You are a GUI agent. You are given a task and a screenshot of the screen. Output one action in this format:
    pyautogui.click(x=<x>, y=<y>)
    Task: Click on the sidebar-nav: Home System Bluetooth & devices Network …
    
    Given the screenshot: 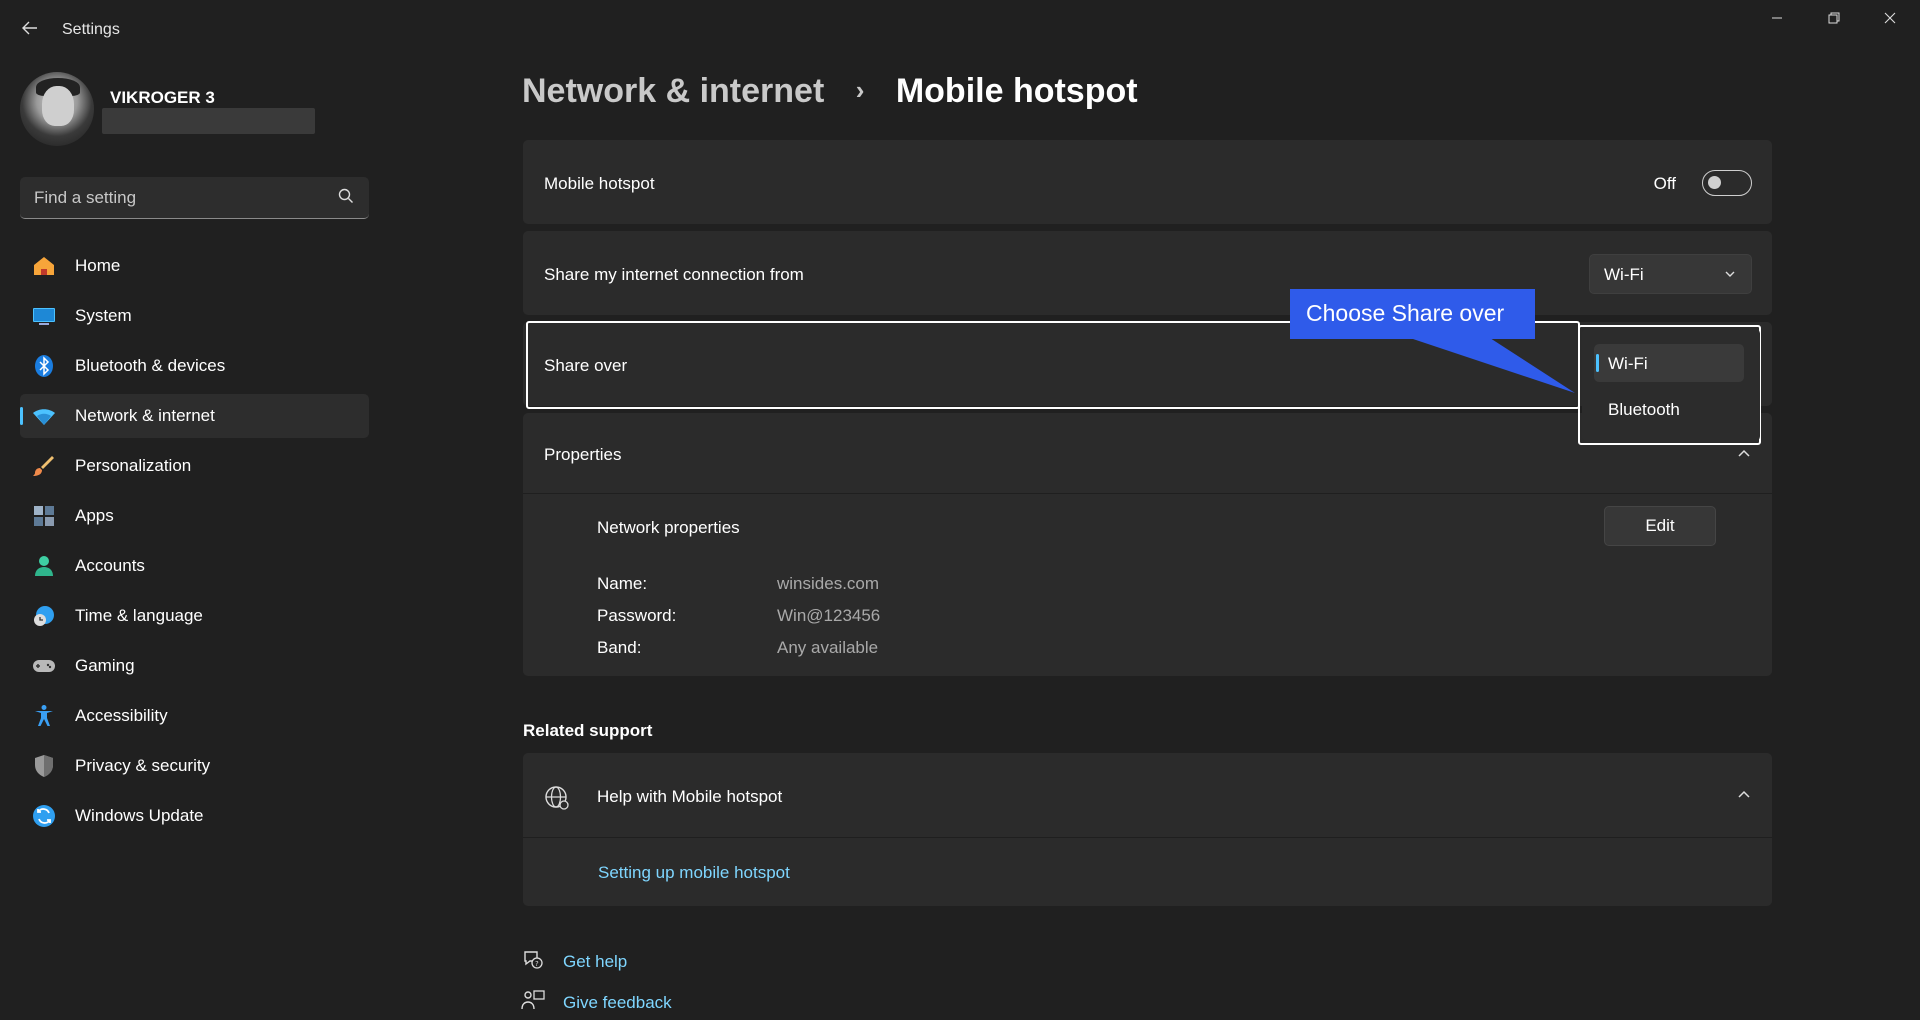 What is the action you would take?
    pyautogui.click(x=194, y=544)
    